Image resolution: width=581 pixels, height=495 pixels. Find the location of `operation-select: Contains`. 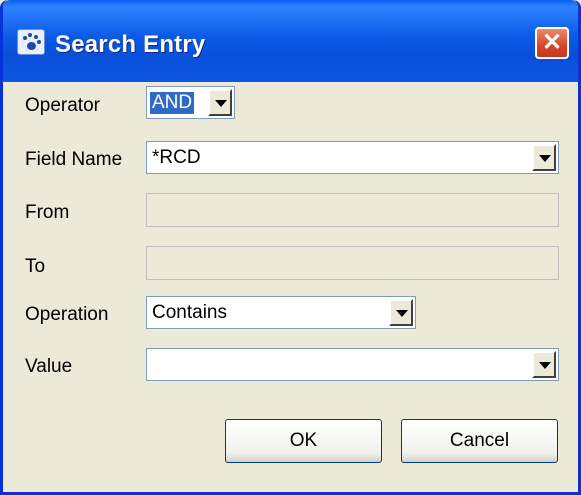

operation-select: Contains is located at coordinates (281, 312).